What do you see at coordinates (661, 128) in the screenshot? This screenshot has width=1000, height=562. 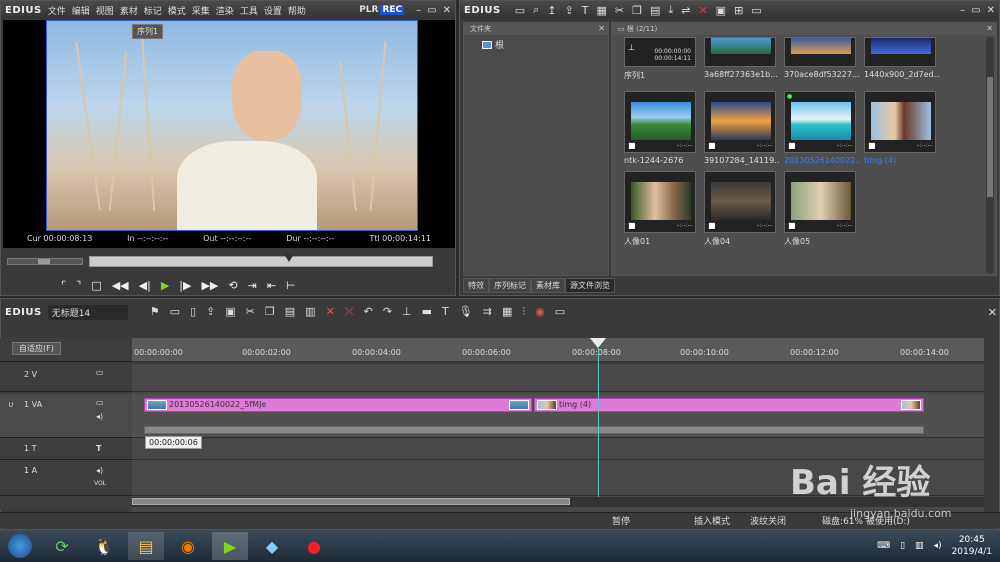 I see `clip-item: ■ -:--:-- ntk-1244-2676` at bounding box center [661, 128].